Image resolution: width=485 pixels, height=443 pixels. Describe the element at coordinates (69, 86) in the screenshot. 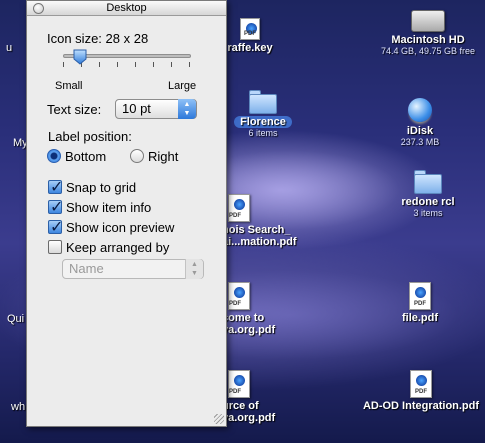

I see `slider-min-label: Small` at that location.